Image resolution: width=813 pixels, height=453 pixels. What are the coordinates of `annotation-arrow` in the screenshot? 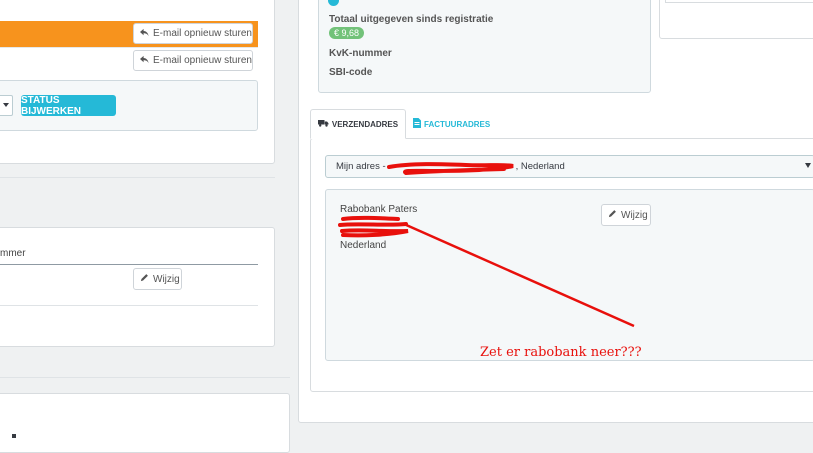 It's located at (519, 275).